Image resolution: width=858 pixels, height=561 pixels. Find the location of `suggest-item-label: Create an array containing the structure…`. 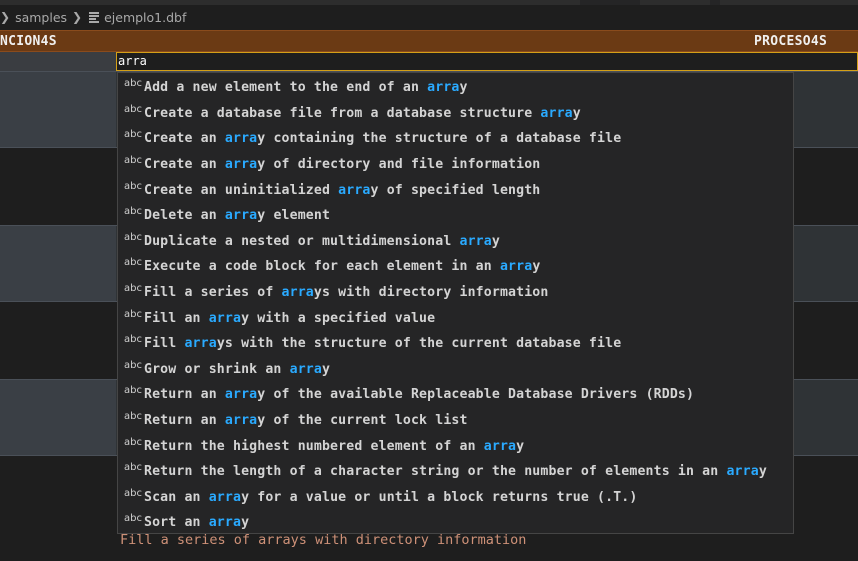

suggest-item-label: Create an array containing the structure… is located at coordinates (383, 139).